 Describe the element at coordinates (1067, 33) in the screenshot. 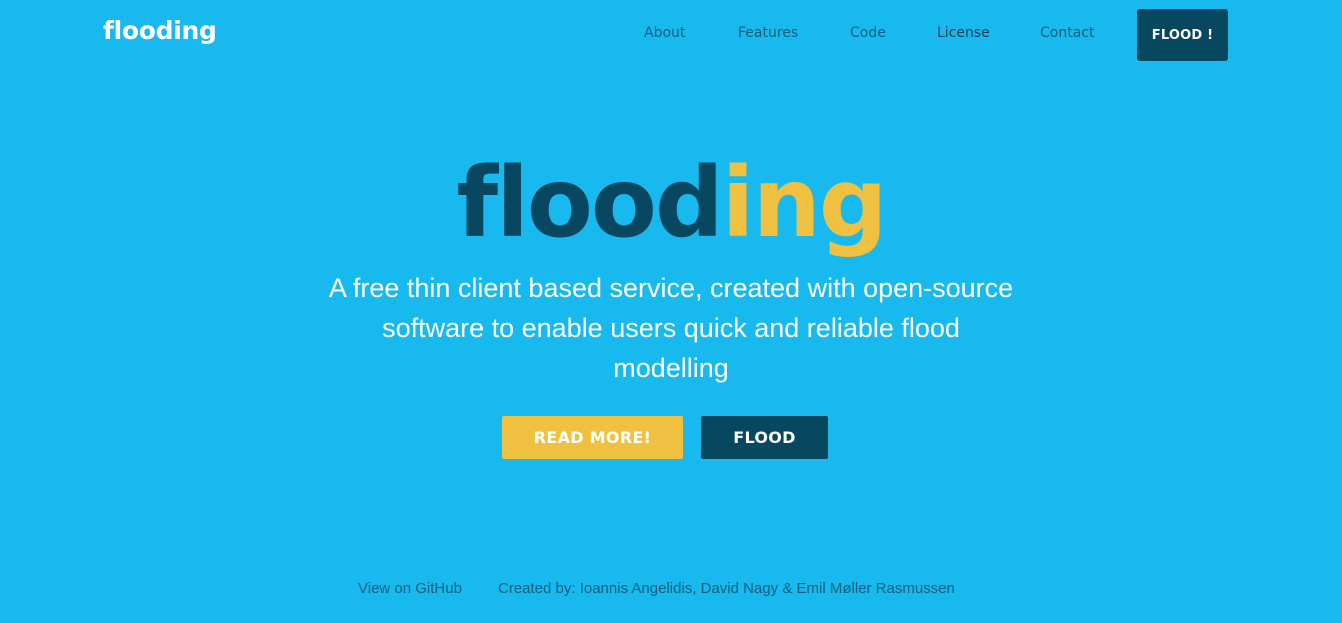

I see `nav-link-contact: Contact` at that location.